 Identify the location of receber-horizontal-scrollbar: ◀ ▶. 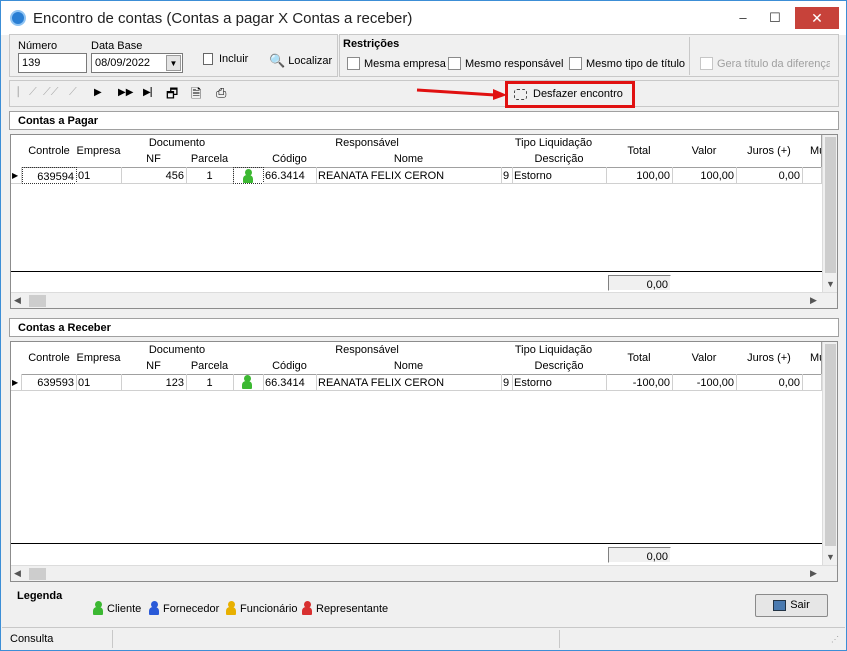
(424, 573).